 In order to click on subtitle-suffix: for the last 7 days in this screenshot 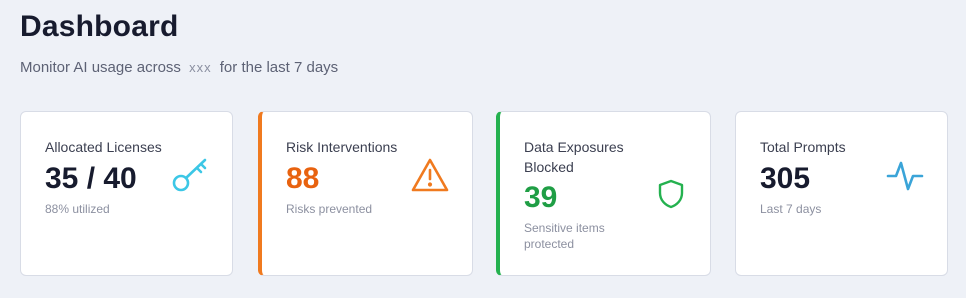, I will do `click(279, 67)`.